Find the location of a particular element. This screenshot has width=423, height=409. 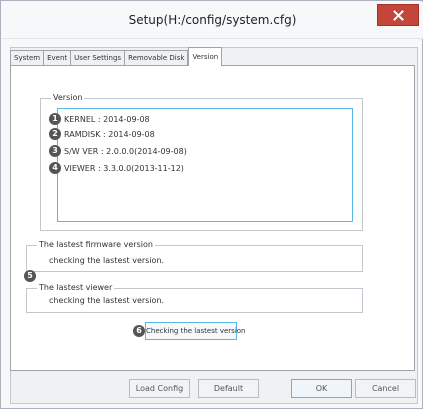

ramdisk-version-text: RAMDISK : 2014-09-08 is located at coordinates (109, 134).